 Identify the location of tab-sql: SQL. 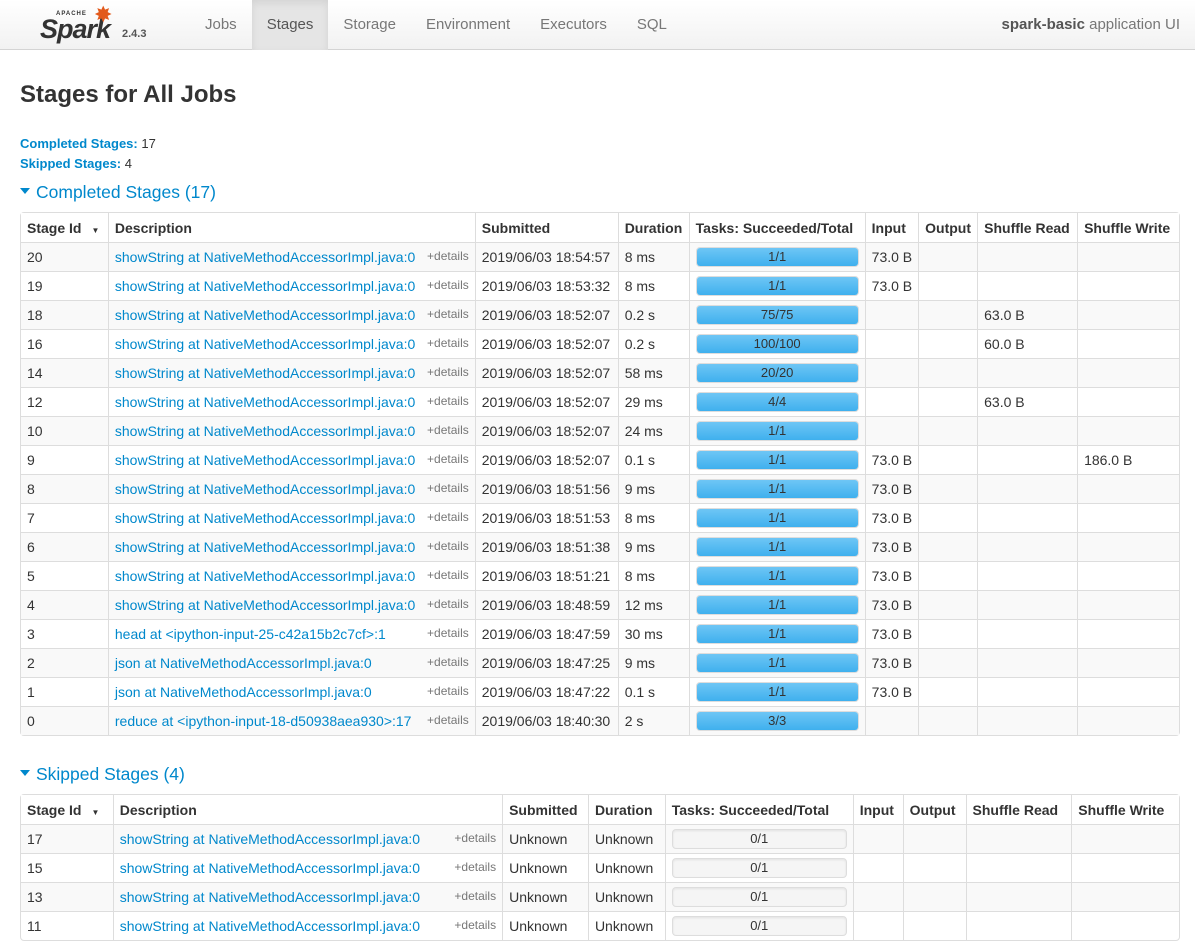
(652, 25).